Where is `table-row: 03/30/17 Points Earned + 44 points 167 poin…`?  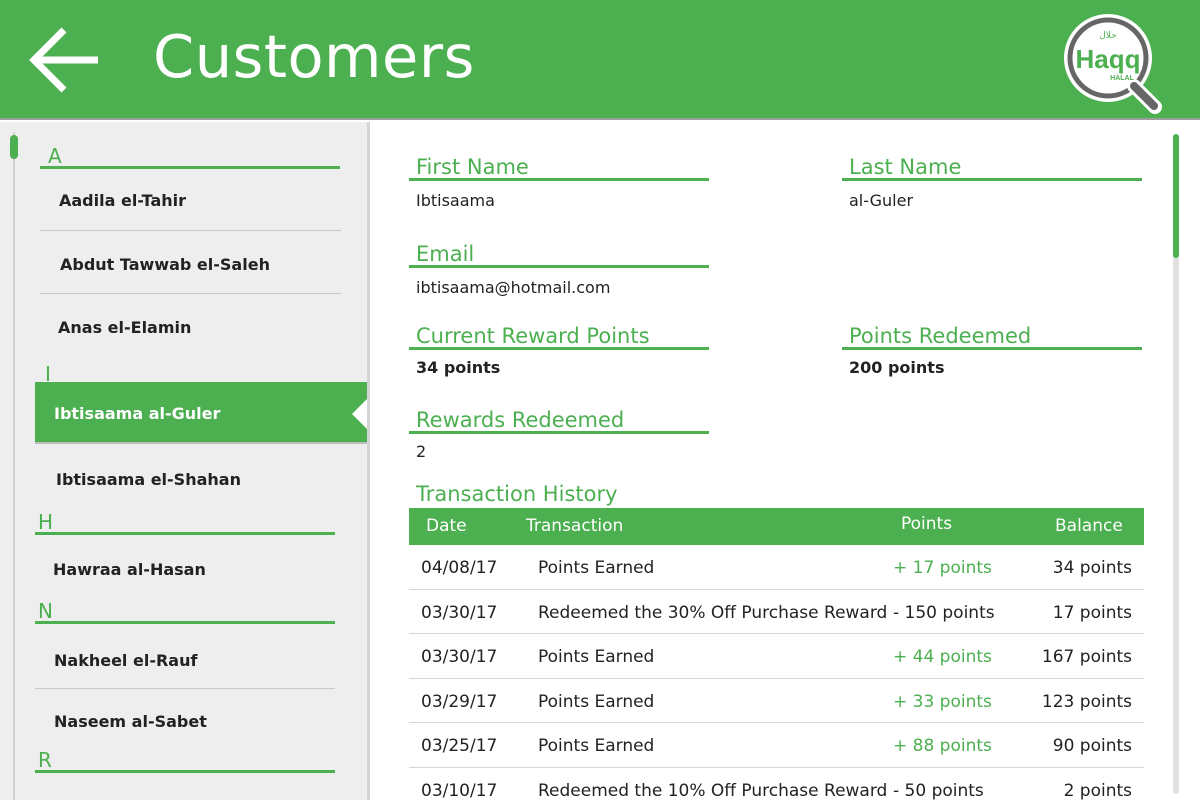
table-row: 03/30/17 Points Earned + 44 points 167 poin… is located at coordinates (776, 656).